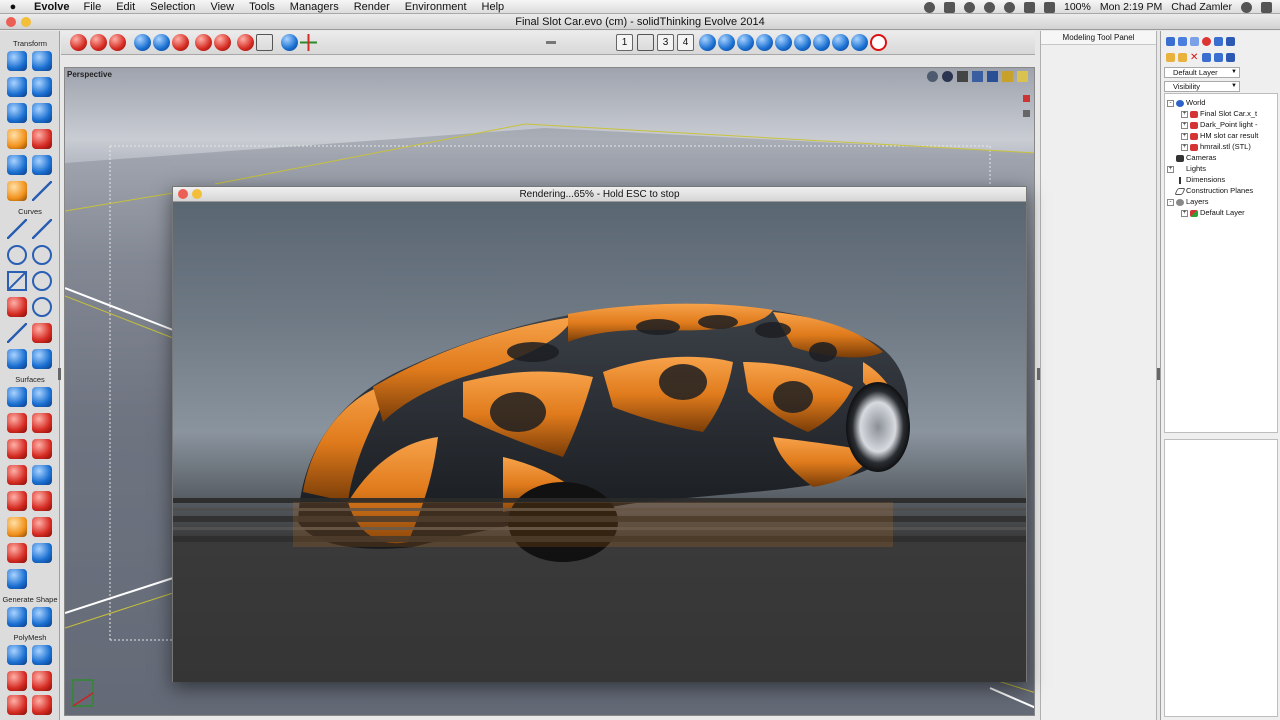  I want to click on view-camera-icon, so click(977, 76).